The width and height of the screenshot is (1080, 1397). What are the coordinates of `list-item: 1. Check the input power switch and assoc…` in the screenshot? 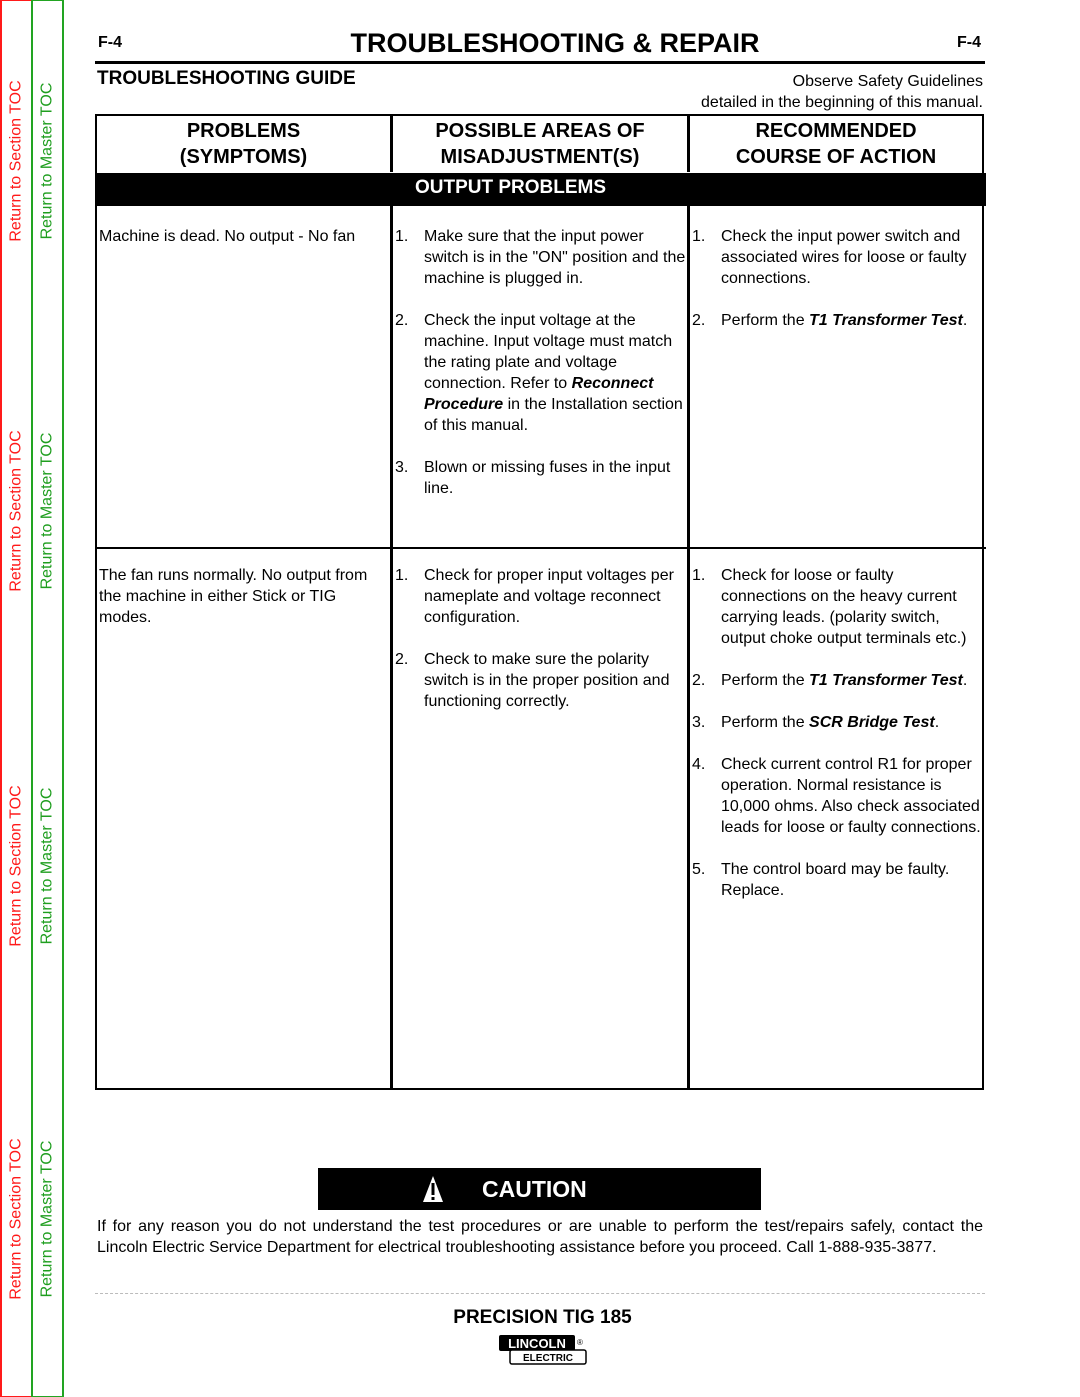 It's located at (829, 257).